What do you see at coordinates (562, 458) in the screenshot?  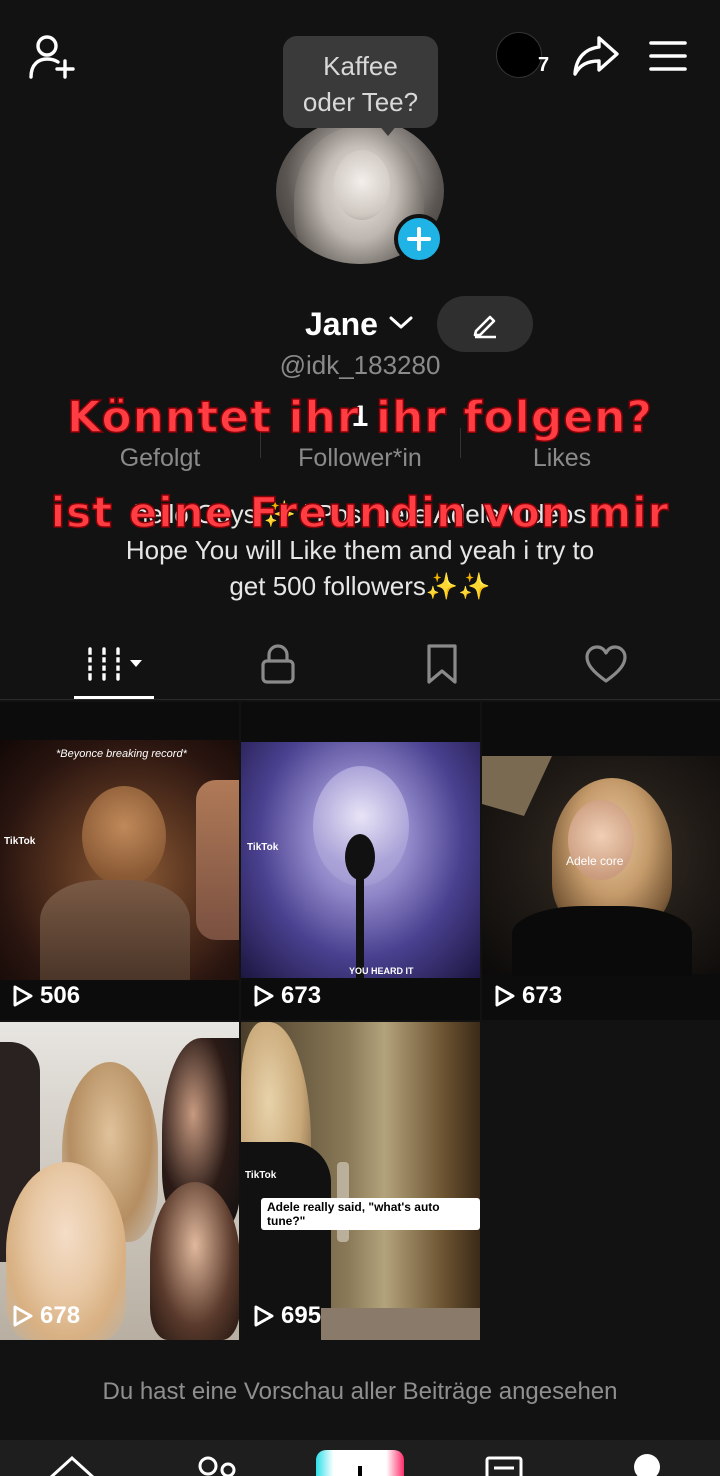 I see `stat-likes-label: Likes` at bounding box center [562, 458].